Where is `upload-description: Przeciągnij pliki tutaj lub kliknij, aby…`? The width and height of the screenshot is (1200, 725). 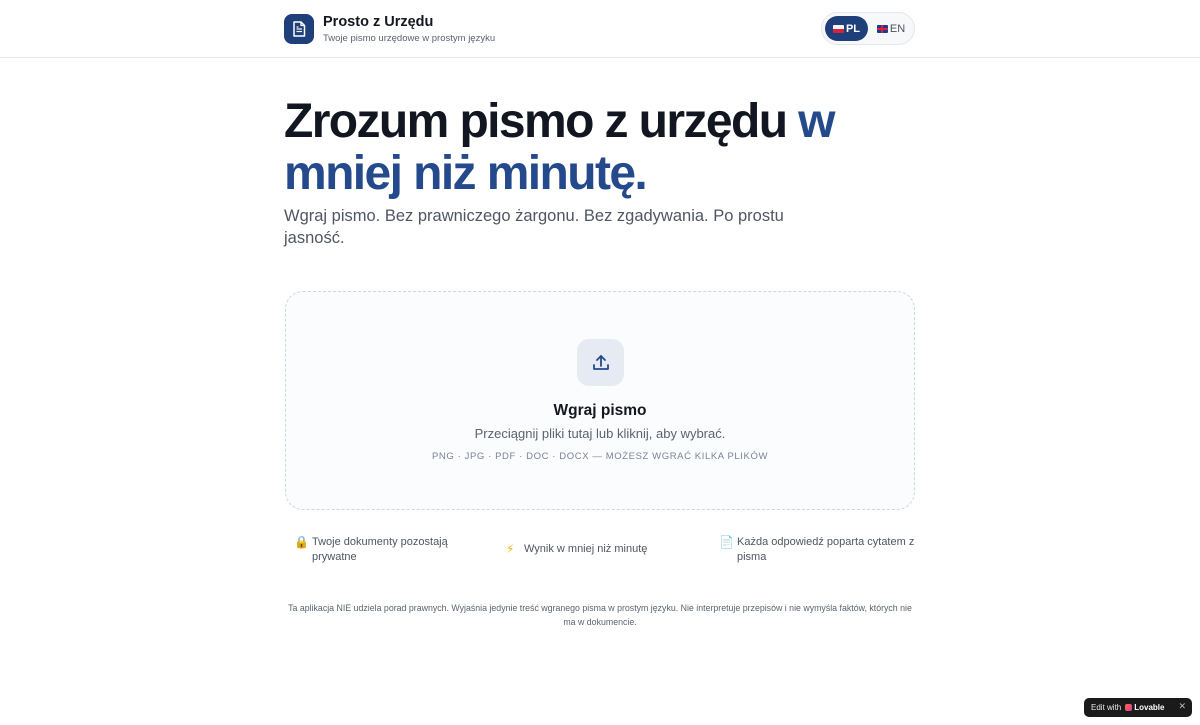 upload-description: Przeciągnij pliki tutaj lub kliknij, aby… is located at coordinates (600, 433).